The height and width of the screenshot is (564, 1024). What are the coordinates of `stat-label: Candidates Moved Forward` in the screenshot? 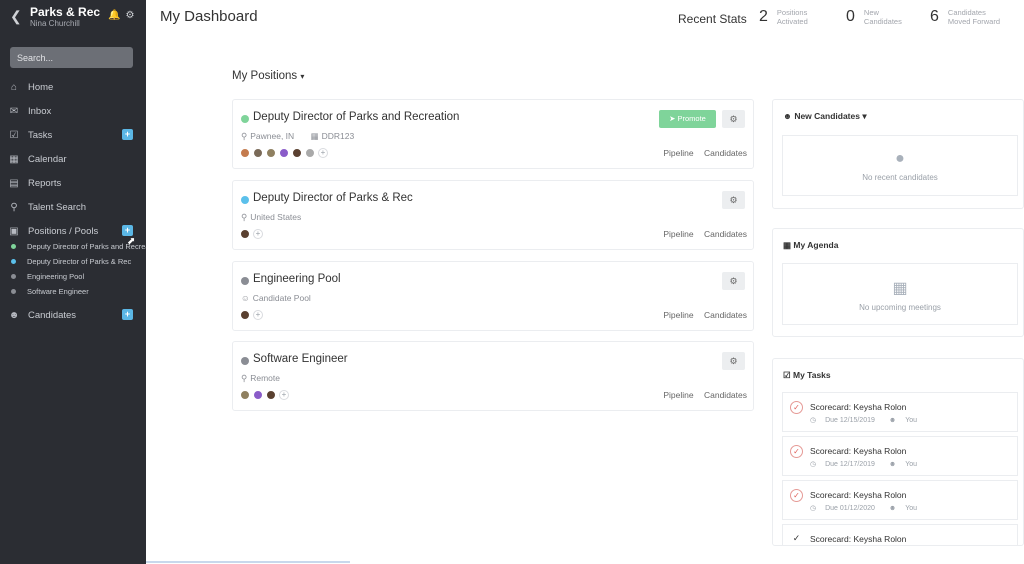 It's located at (974, 17).